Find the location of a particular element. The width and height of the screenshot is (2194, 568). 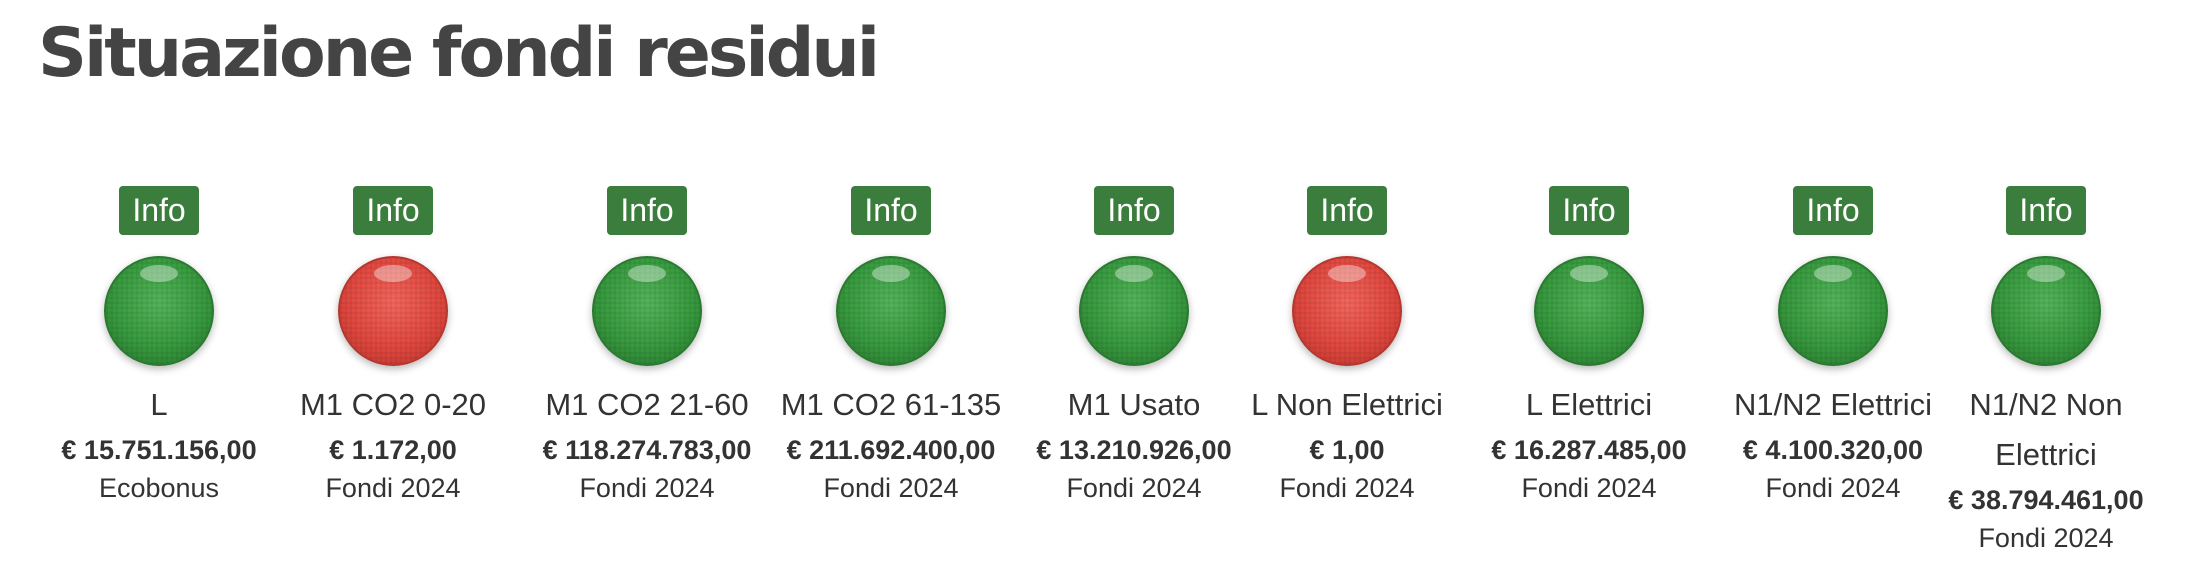

fund-amount: € 211.692.400,00 is located at coordinates (891, 450).